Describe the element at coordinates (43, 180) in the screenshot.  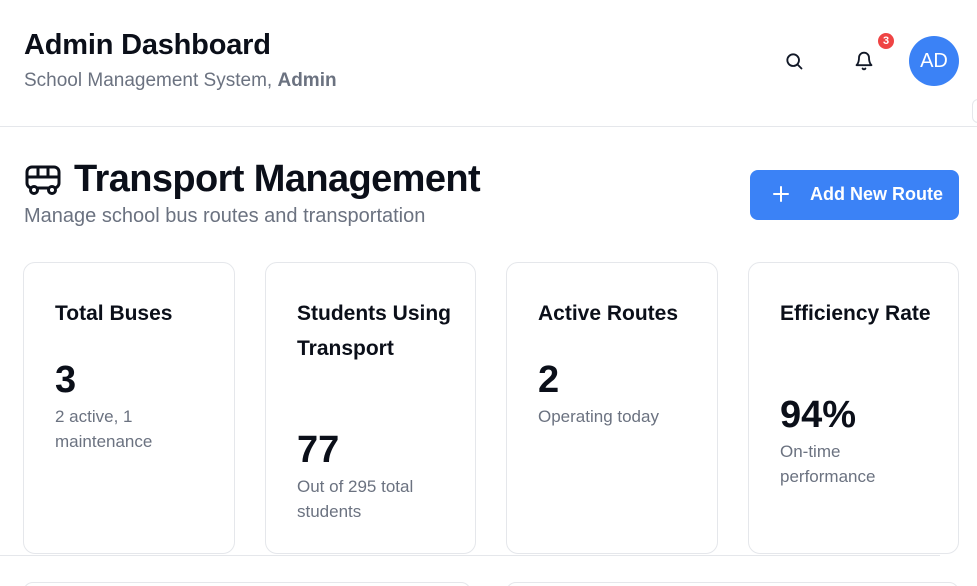
I see `bus-icon` at that location.